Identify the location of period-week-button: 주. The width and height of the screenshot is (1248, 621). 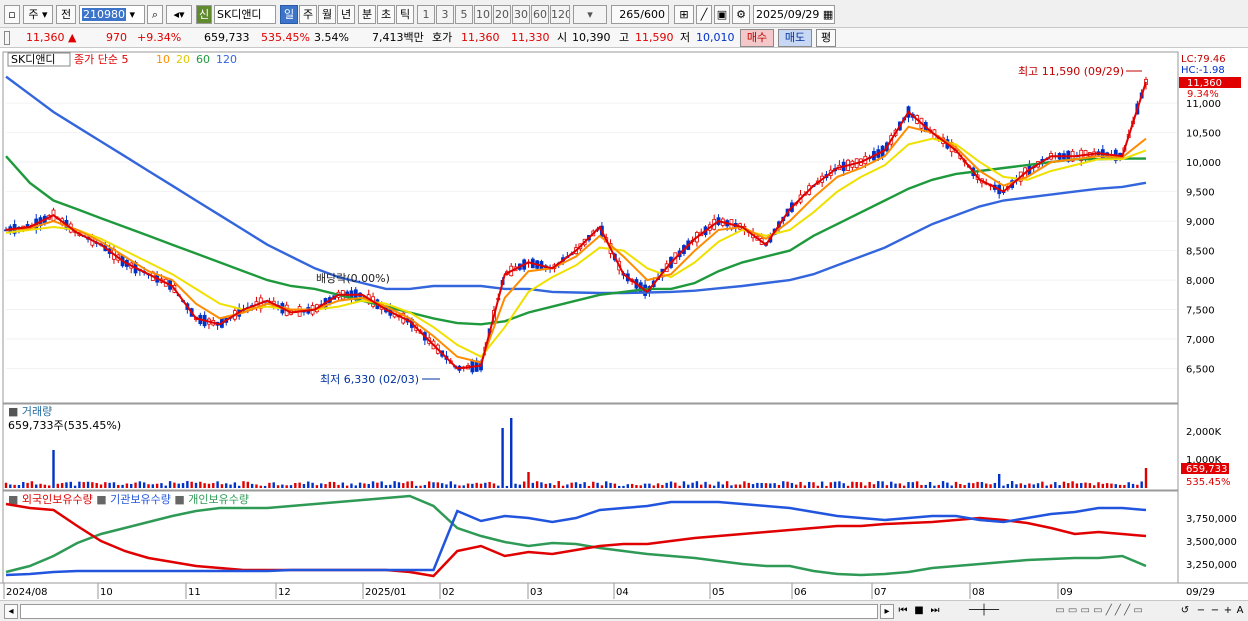
(308, 14).